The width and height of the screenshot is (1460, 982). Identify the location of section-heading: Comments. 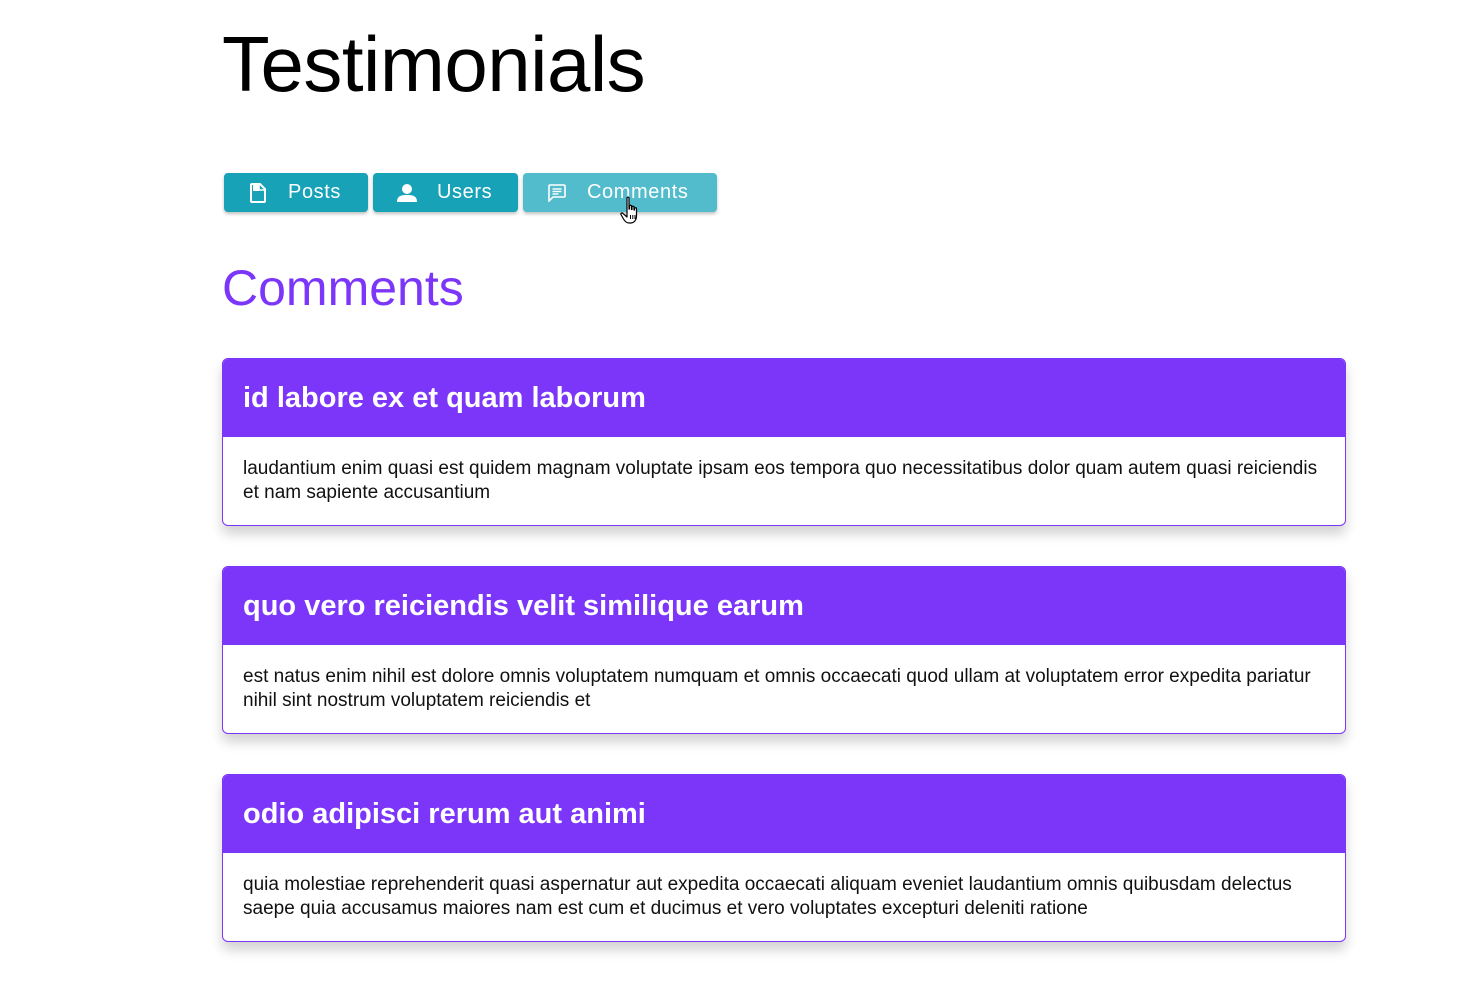
(343, 288).